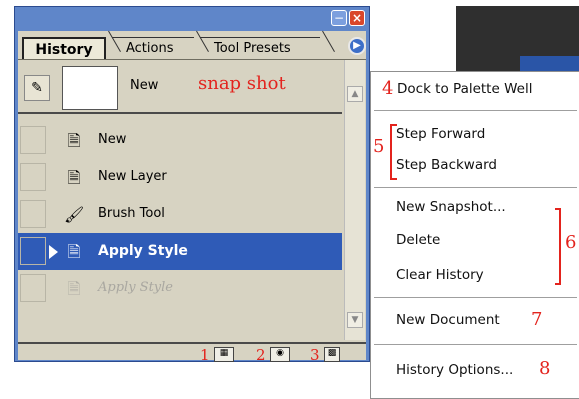  What do you see at coordinates (537, 319) in the screenshot?
I see `annotation-number: 7` at bounding box center [537, 319].